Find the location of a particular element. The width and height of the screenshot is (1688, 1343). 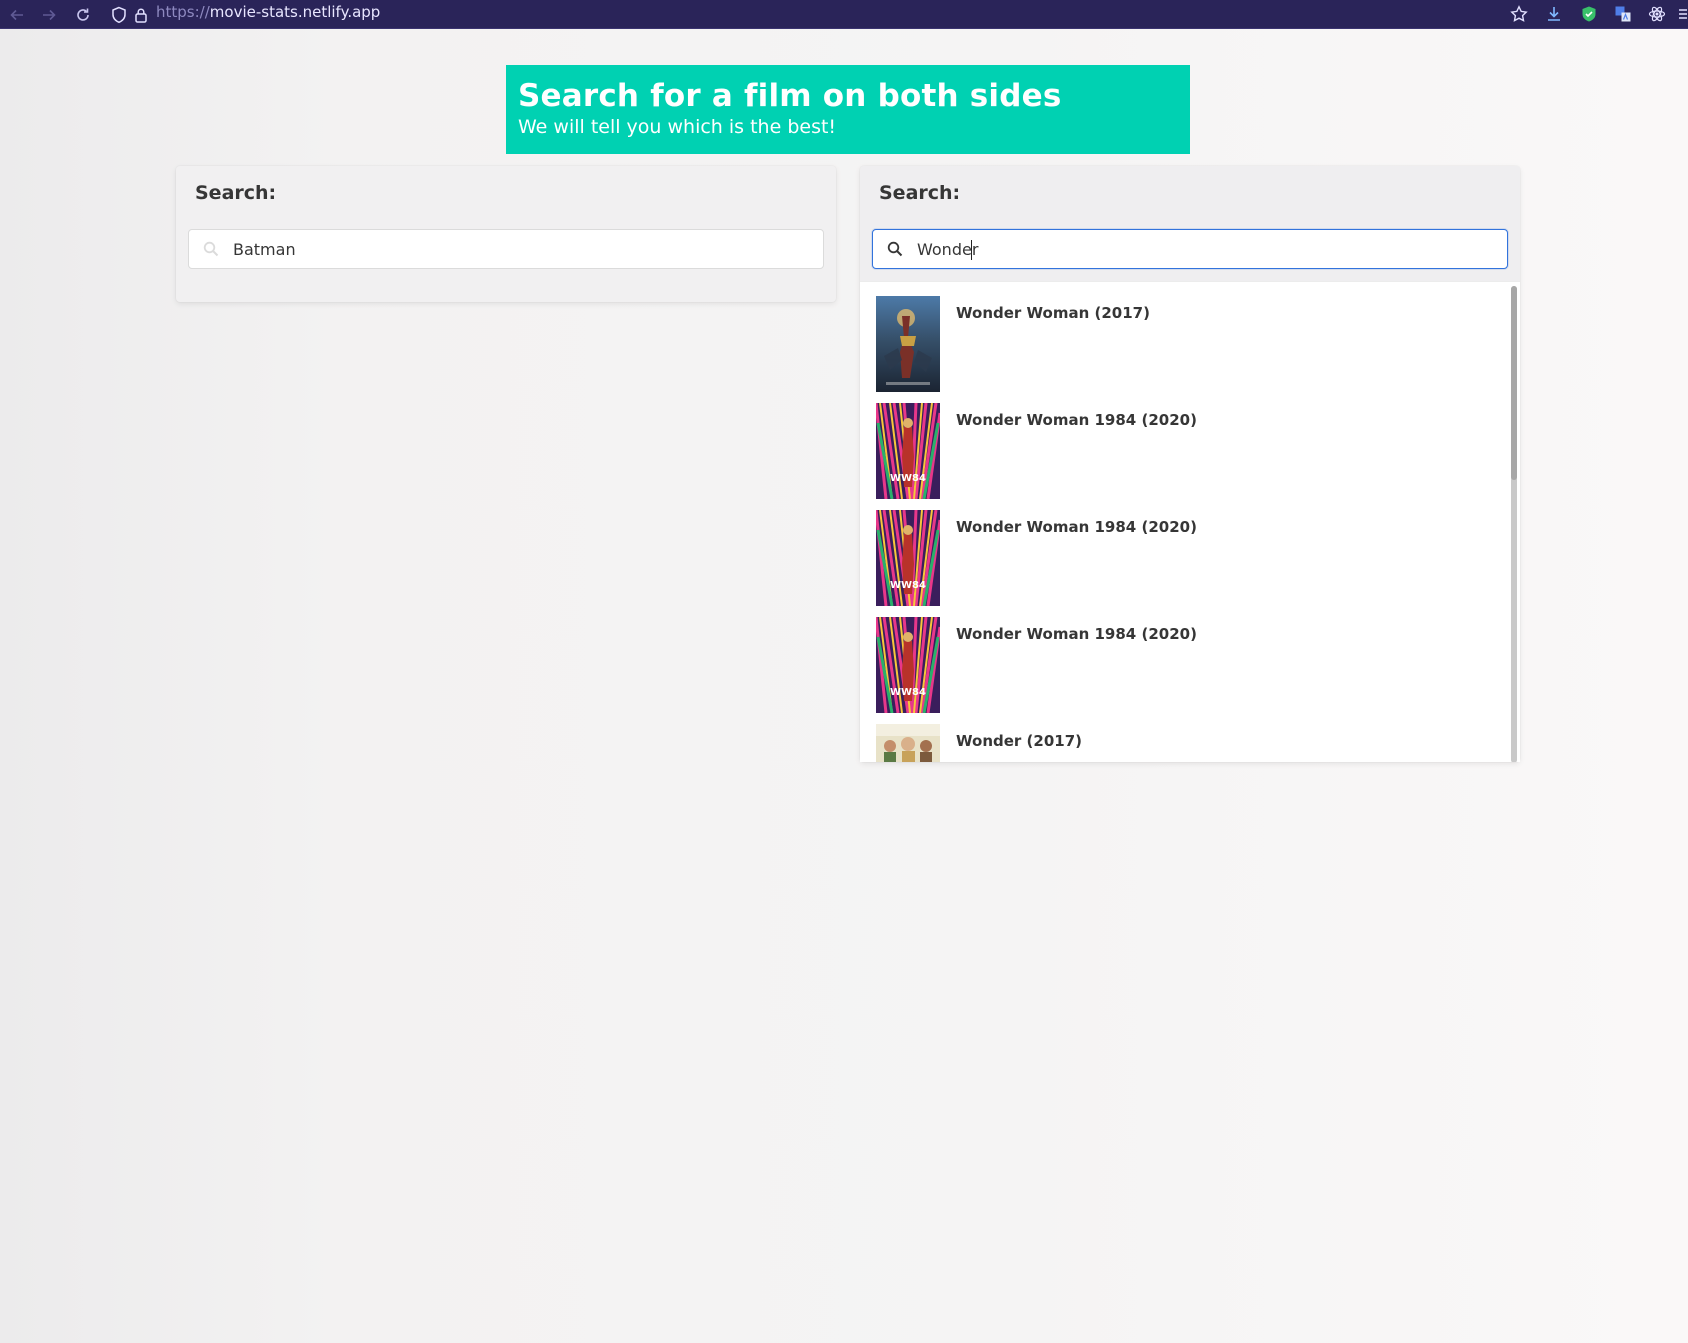

banner-title: Search for a film on both sides is located at coordinates (790, 96).